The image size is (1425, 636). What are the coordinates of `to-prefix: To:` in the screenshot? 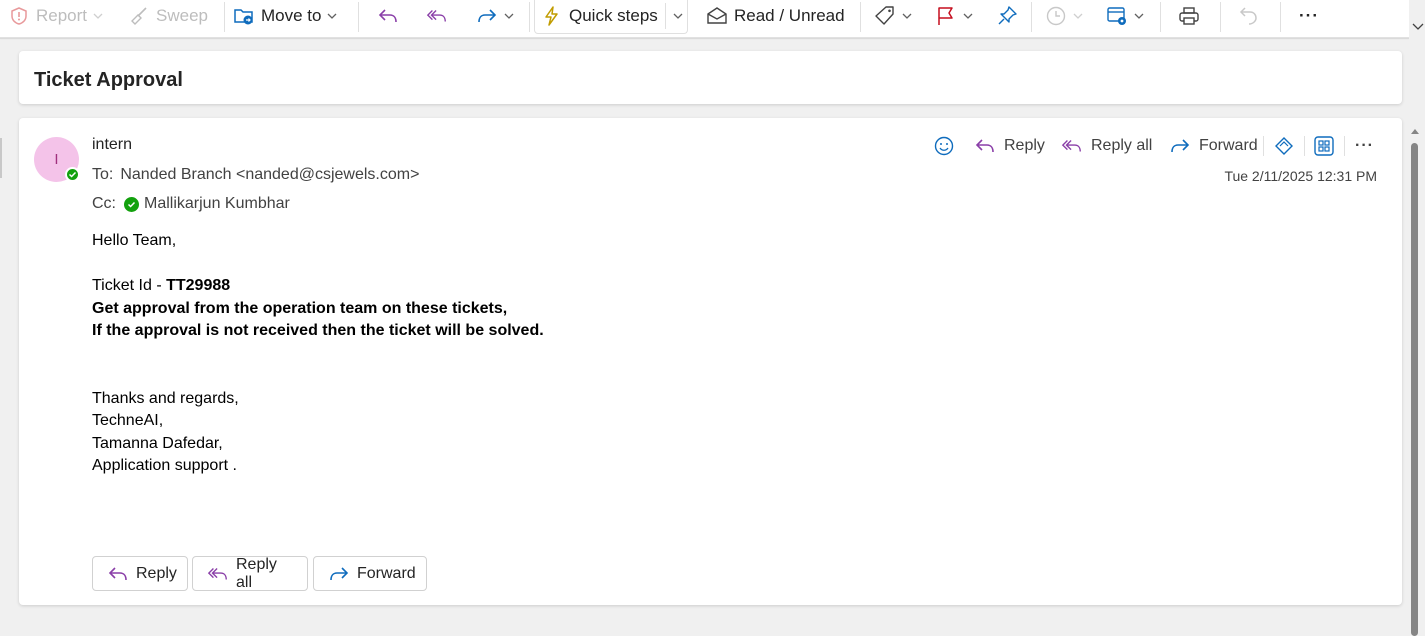 It's located at (103, 174).